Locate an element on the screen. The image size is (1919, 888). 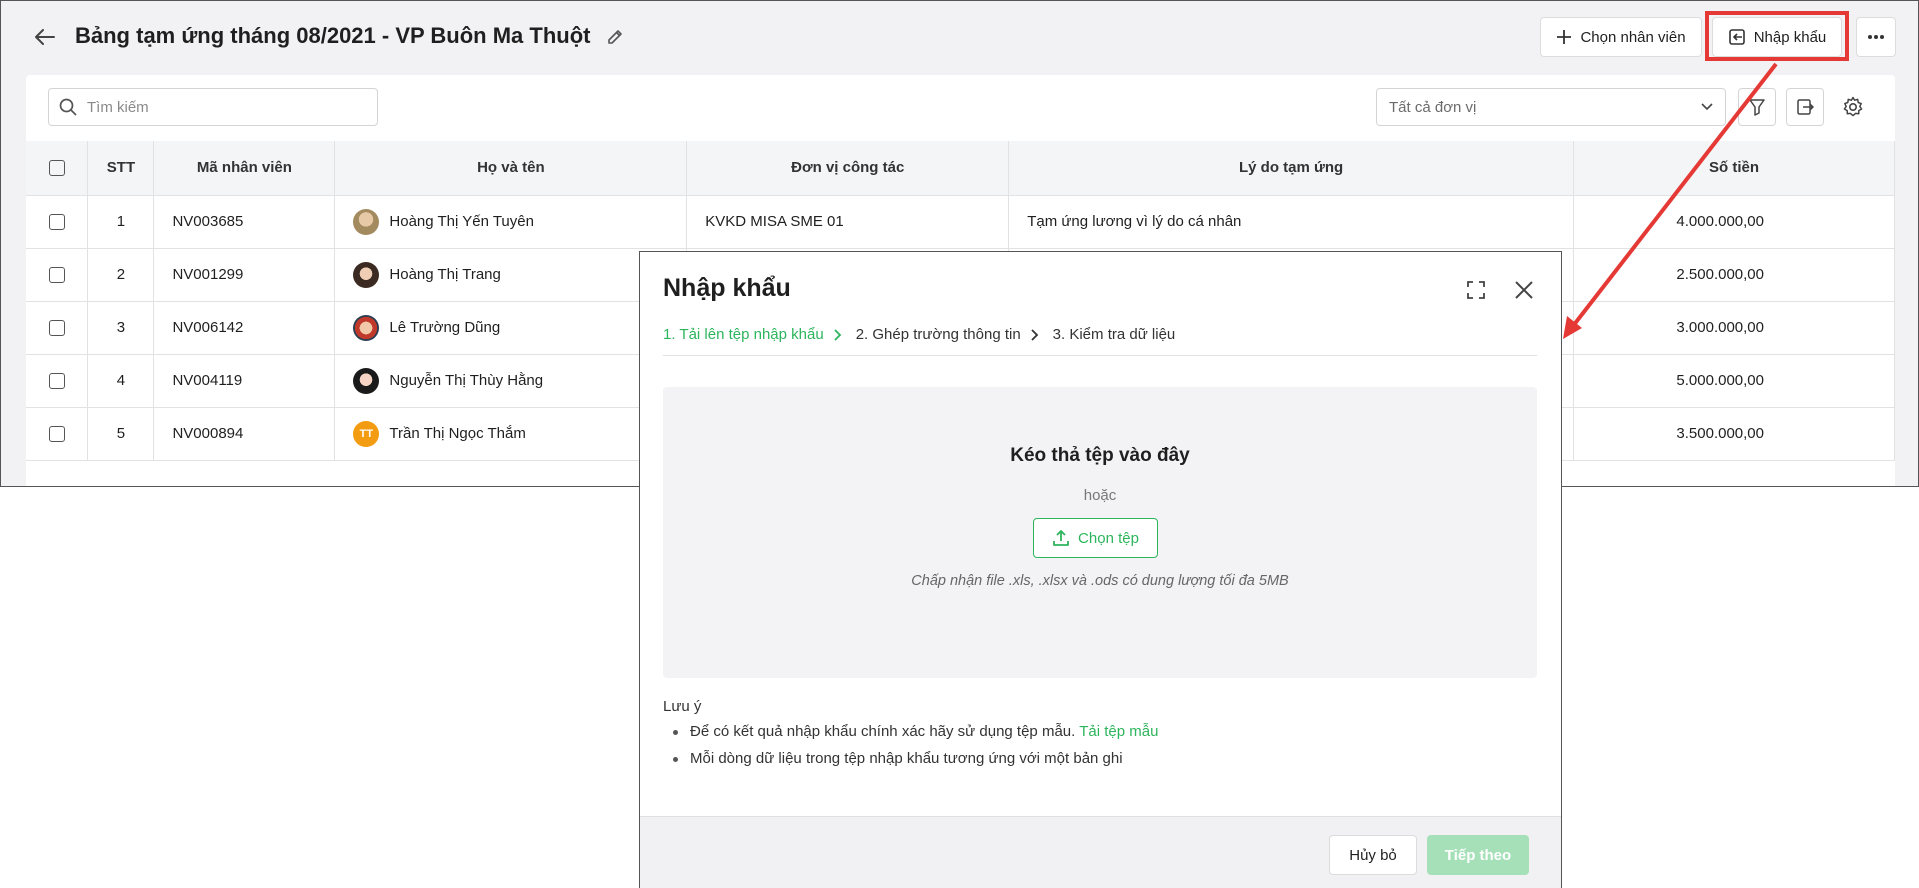
choose-file-button: Chọn tệp is located at coordinates (1095, 538).